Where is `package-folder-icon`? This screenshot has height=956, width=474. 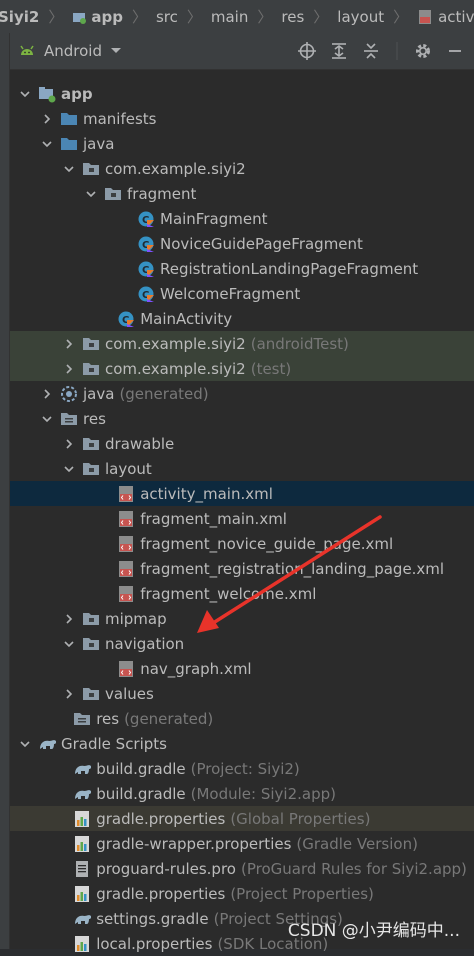 package-folder-icon is located at coordinates (91, 344).